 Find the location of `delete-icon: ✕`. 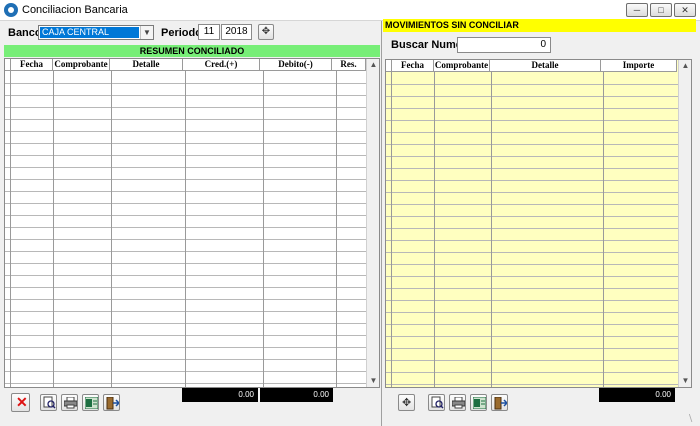

delete-icon: ✕ is located at coordinates (22, 402).